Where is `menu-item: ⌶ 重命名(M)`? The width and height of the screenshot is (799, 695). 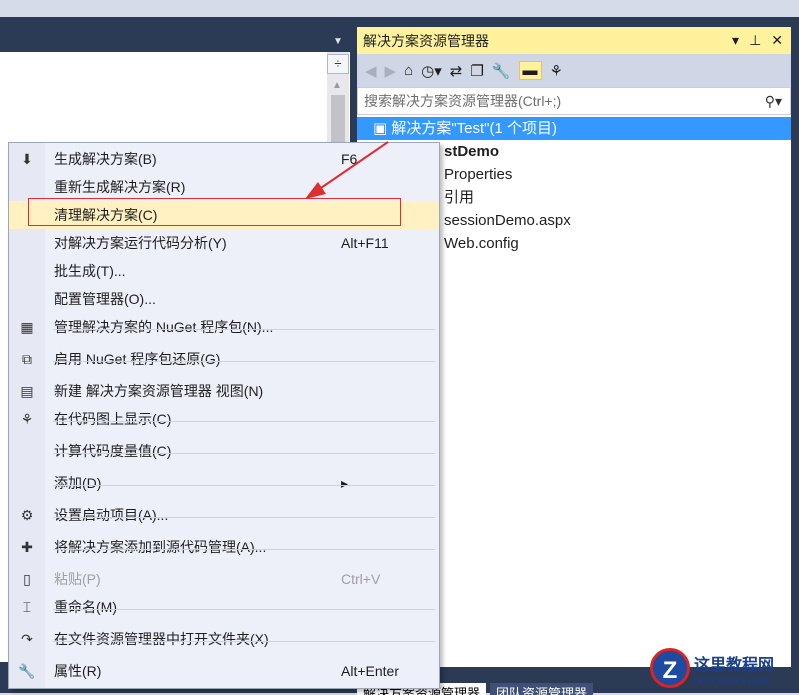 menu-item: ⌶ 重命名(M) is located at coordinates (224, 607).